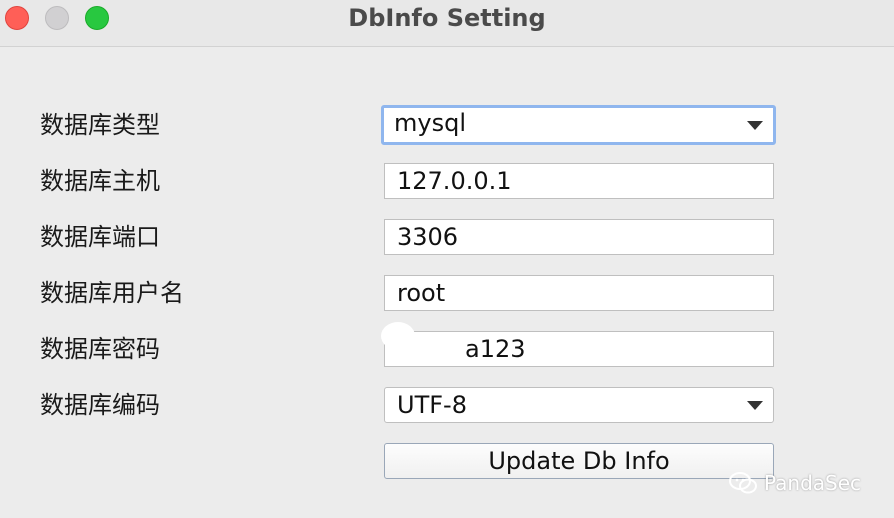 The image size is (894, 518). What do you see at coordinates (579, 405) in the screenshot?
I see `db-encoding-select: UTF-8` at bounding box center [579, 405].